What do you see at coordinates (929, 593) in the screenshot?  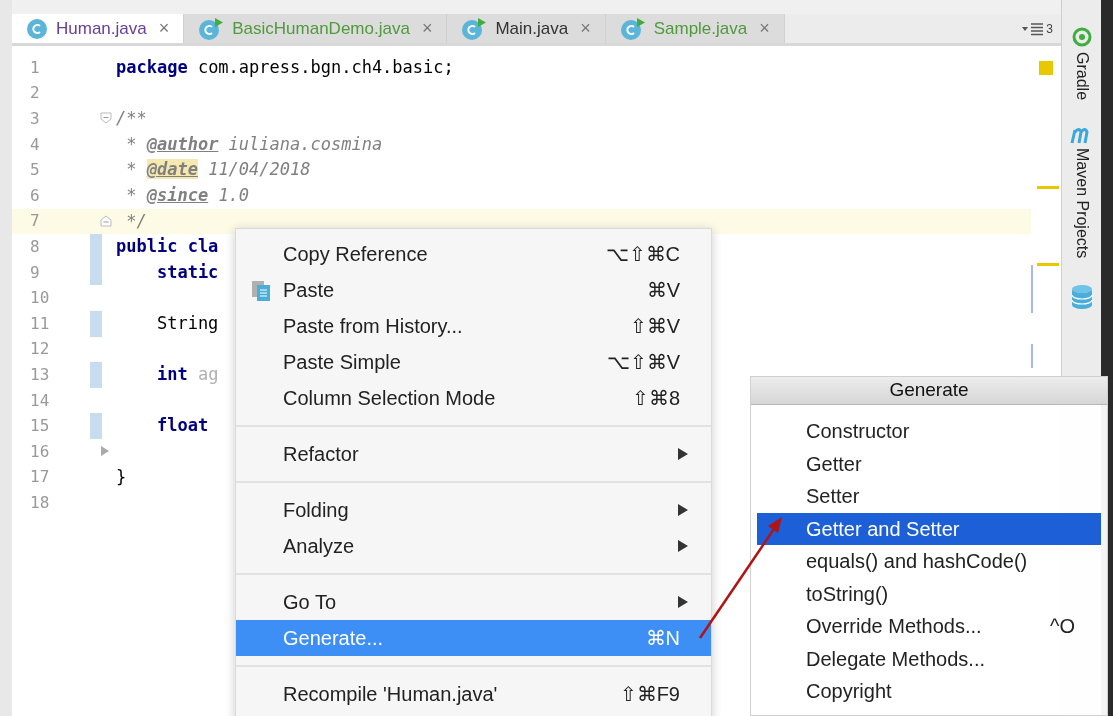 I see `popup-item: toString()` at bounding box center [929, 593].